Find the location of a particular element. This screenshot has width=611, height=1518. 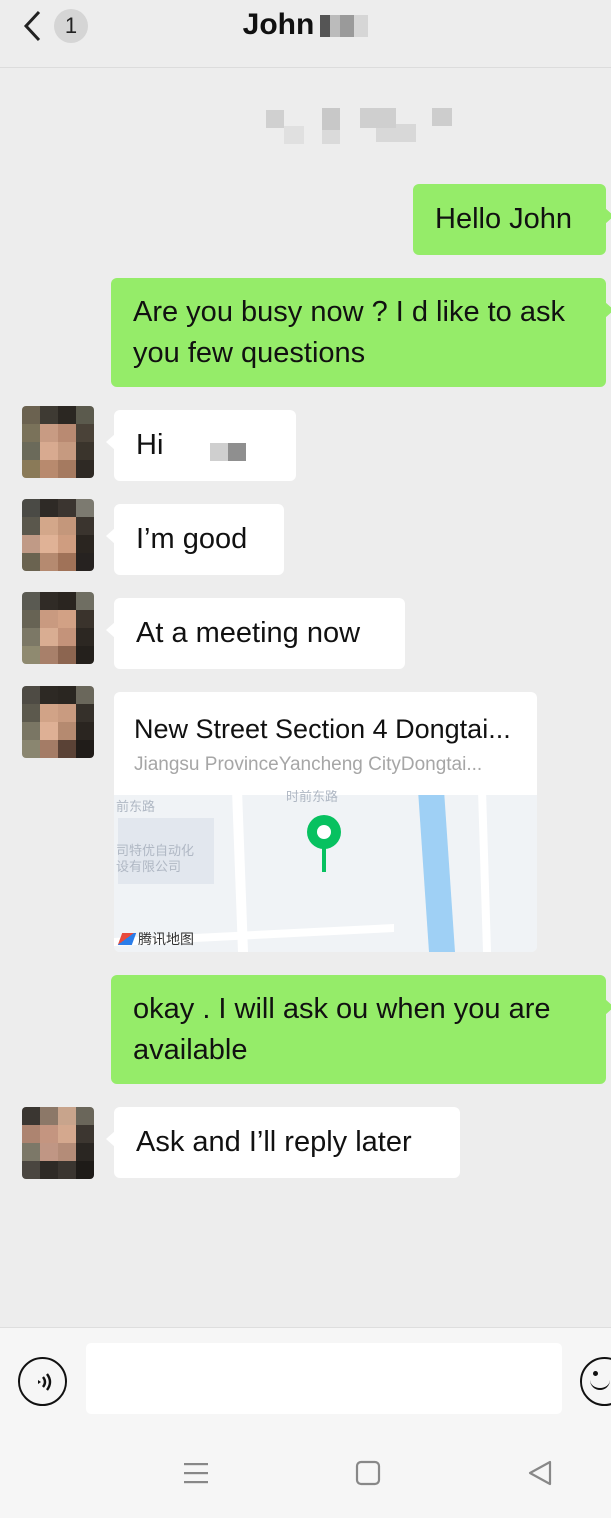

redacted-surname is located at coordinates (344, 26).